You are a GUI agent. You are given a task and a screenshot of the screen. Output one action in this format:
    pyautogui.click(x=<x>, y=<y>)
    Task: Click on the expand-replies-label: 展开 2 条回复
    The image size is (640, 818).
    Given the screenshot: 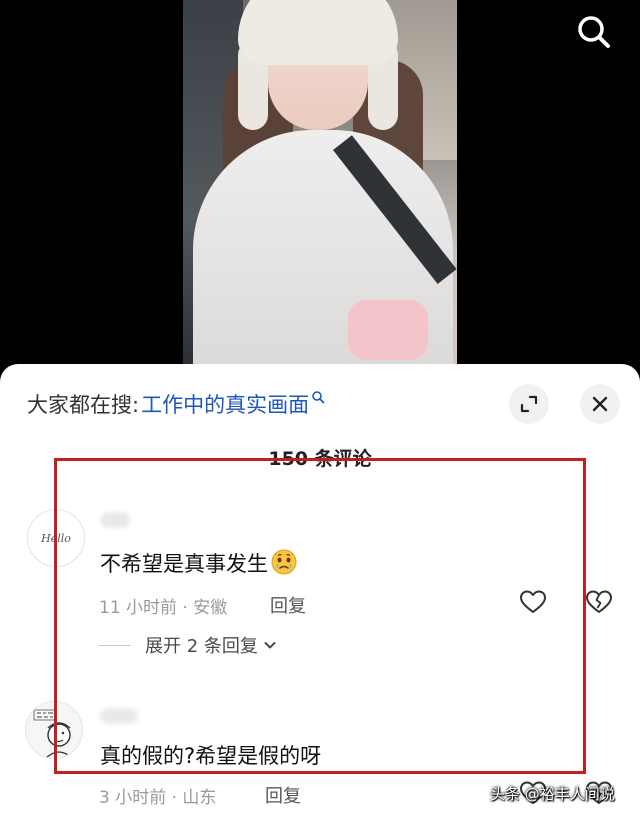 What is the action you would take?
    pyautogui.click(x=201, y=646)
    